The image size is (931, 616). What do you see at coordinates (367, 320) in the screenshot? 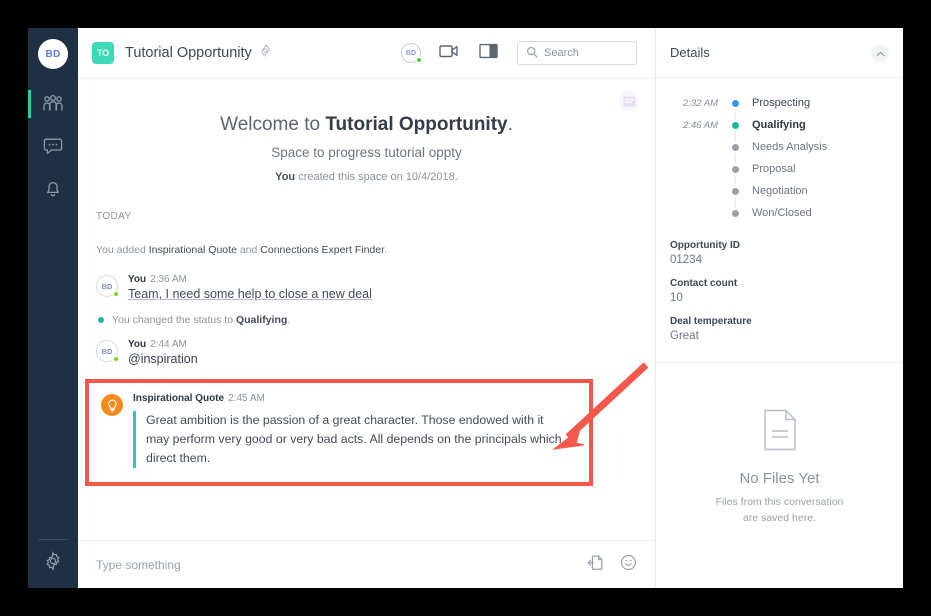
I see `system-message-status-change: You changed the status to Qualifying.` at bounding box center [367, 320].